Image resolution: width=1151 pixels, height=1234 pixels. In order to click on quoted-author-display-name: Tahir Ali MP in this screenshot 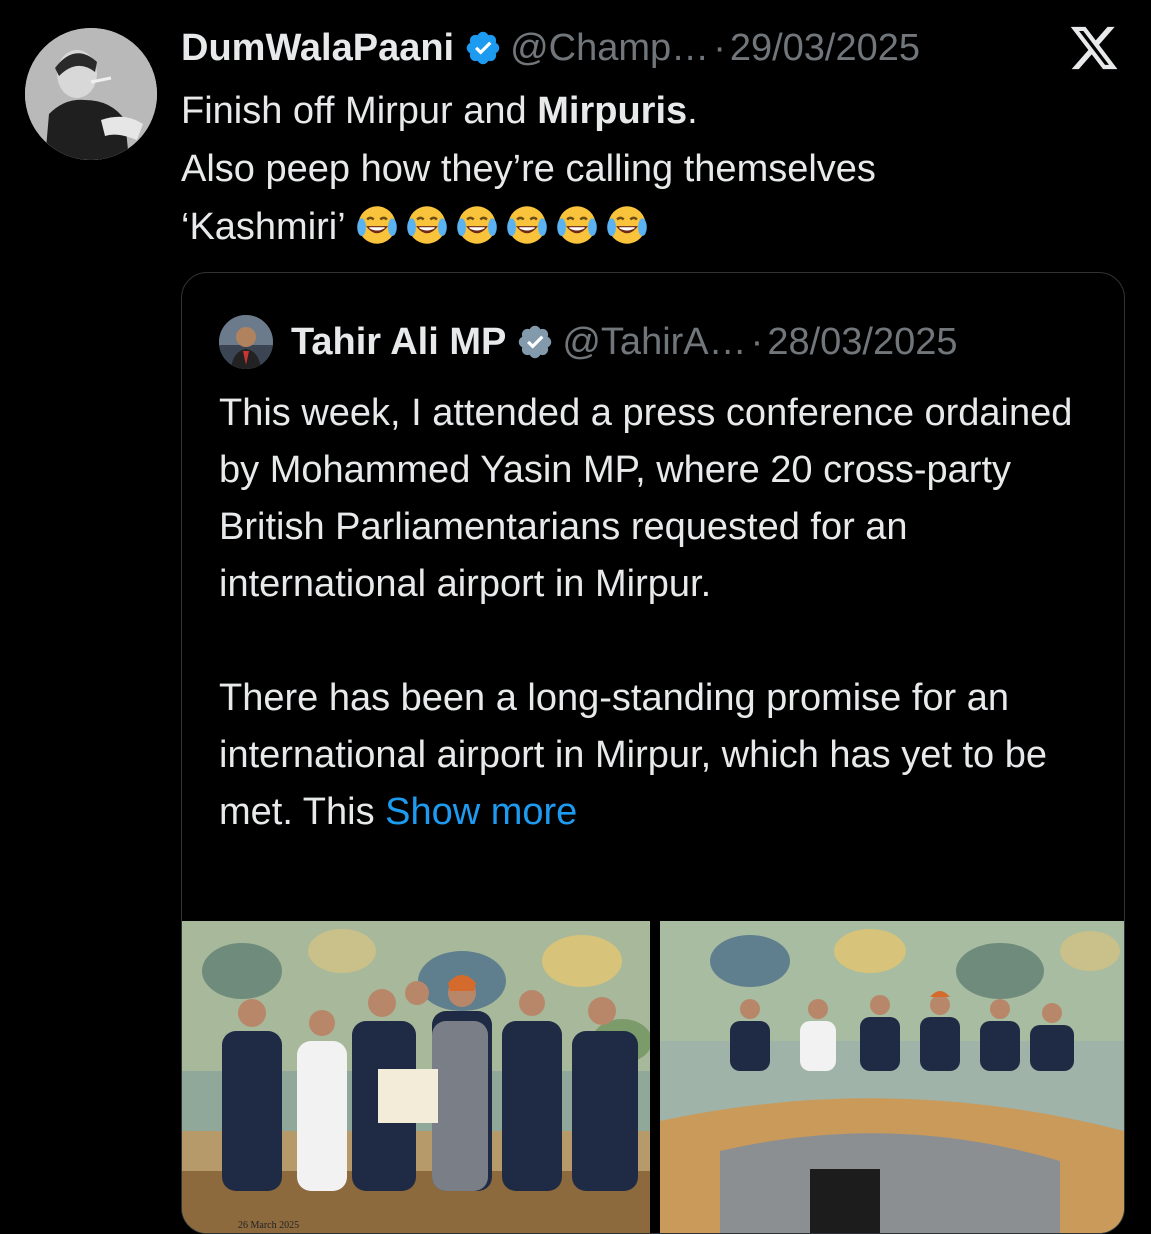, I will do `click(398, 342)`.